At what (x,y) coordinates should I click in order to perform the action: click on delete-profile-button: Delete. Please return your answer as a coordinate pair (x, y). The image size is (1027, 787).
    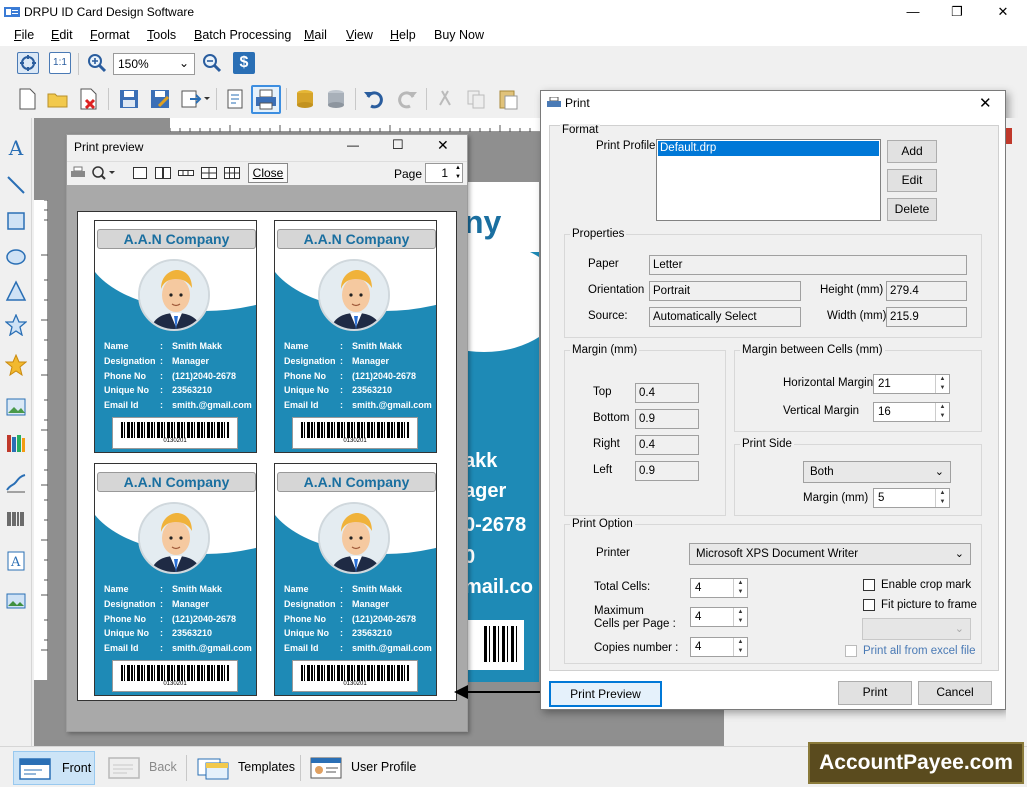
    Looking at the image, I should click on (912, 209).